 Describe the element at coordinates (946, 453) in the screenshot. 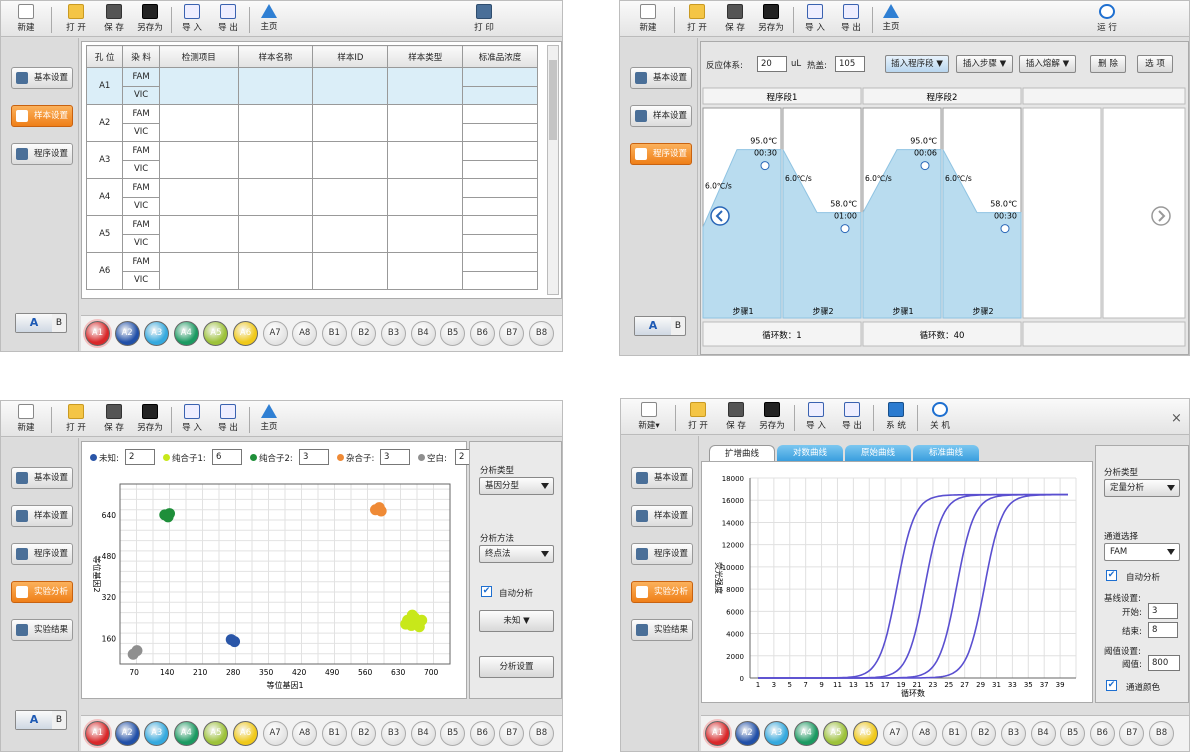

I see `tab-3: 标准曲线` at that location.